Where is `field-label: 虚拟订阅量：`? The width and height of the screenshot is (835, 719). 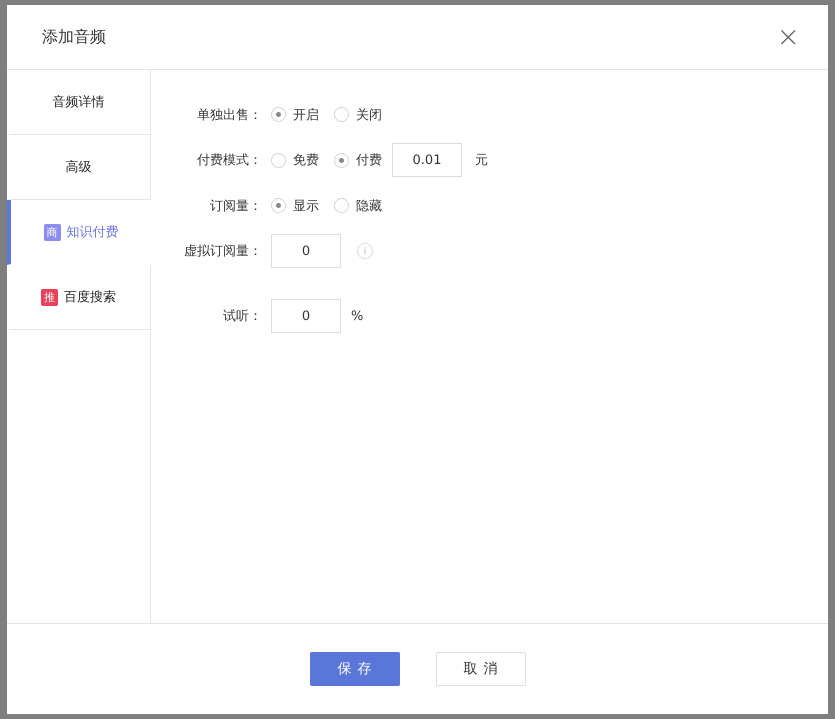
field-label: 虚拟订阅量： is located at coordinates (222, 251).